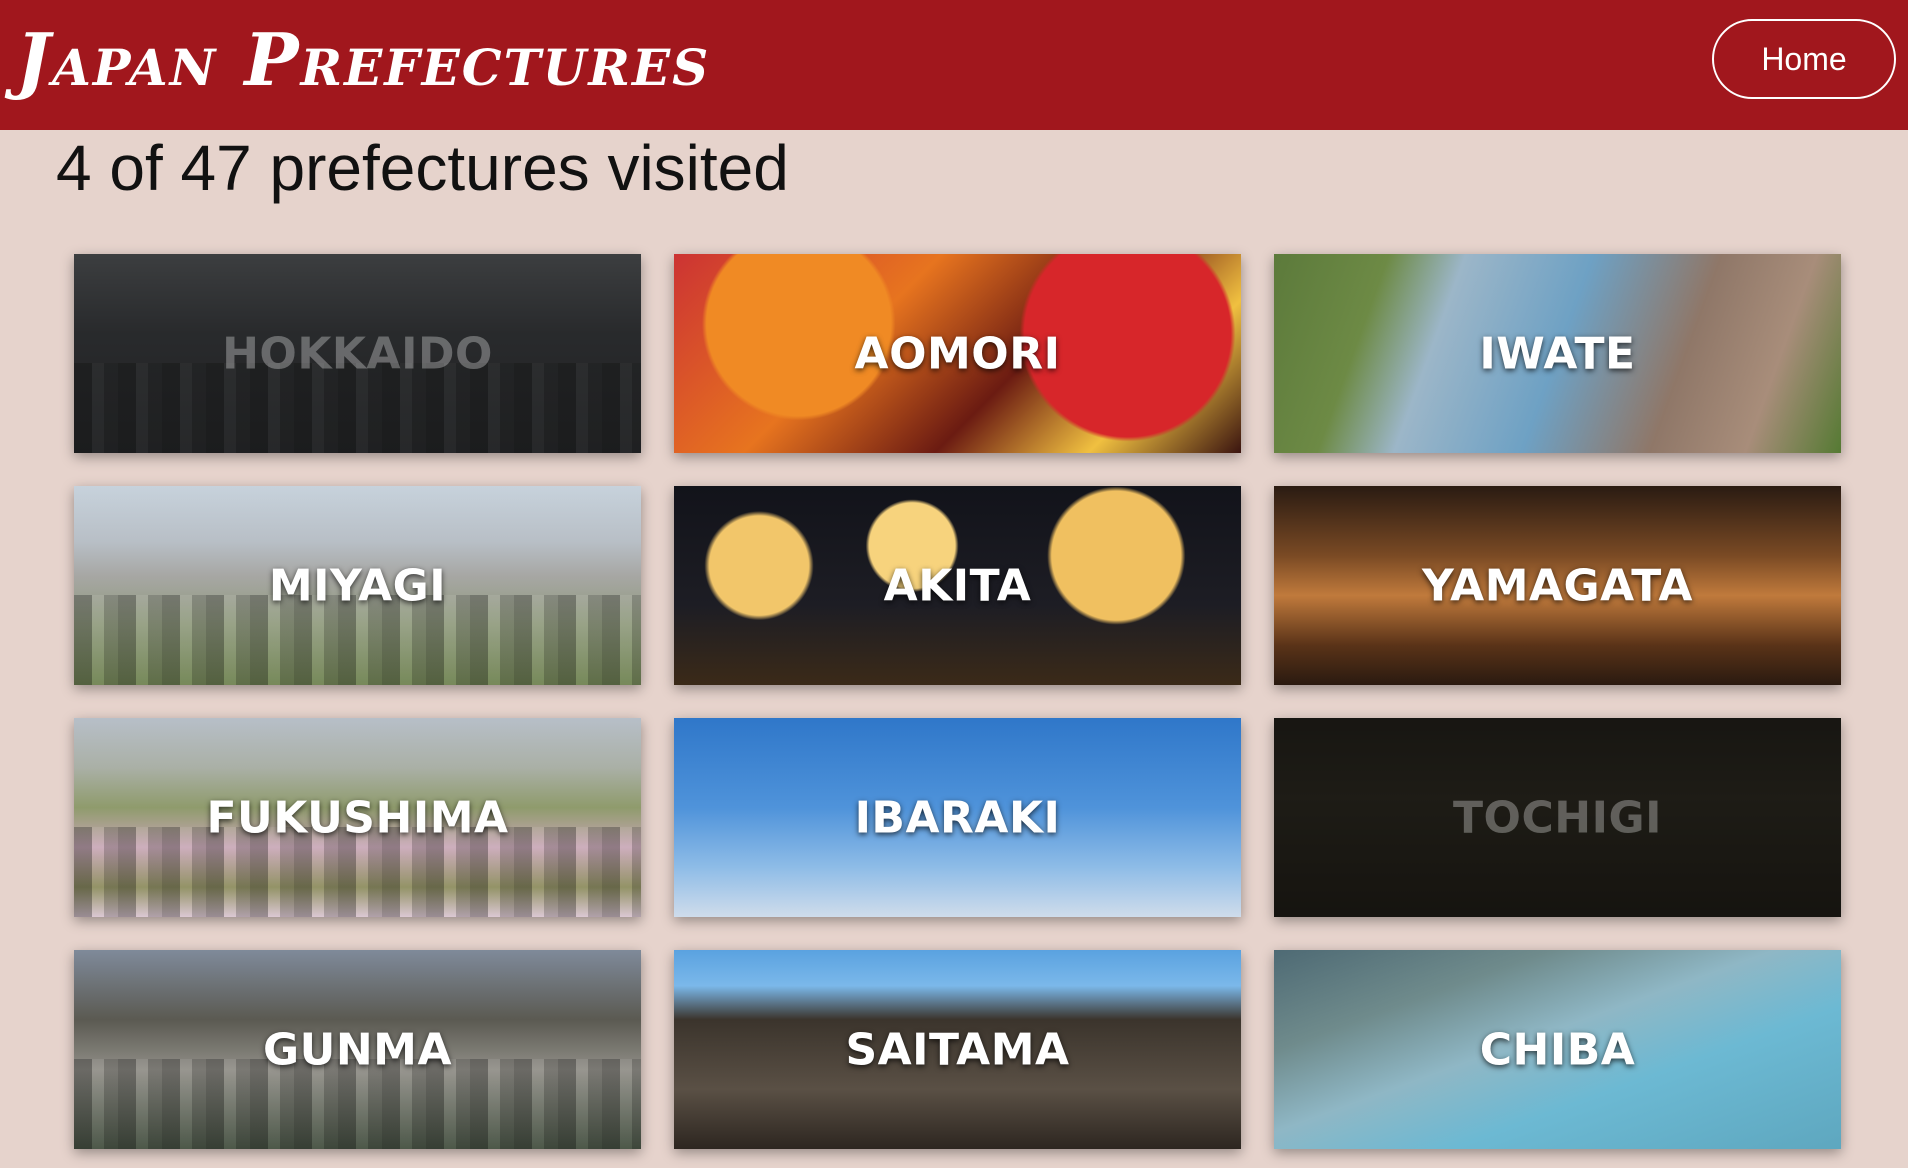 This screenshot has width=1908, height=1168. I want to click on prefecture-tile-akita: AKITA, so click(957, 585).